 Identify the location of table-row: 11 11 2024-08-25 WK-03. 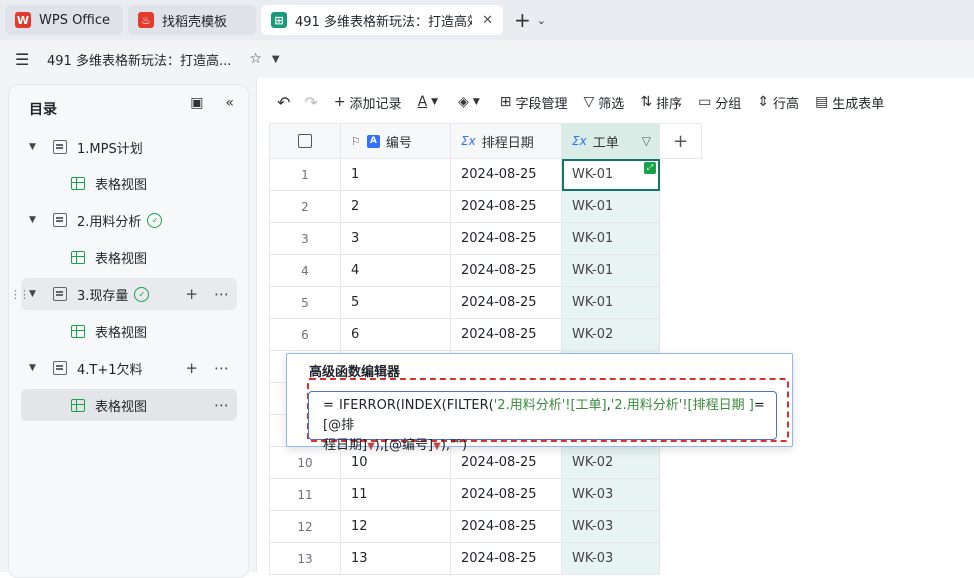
(464, 495).